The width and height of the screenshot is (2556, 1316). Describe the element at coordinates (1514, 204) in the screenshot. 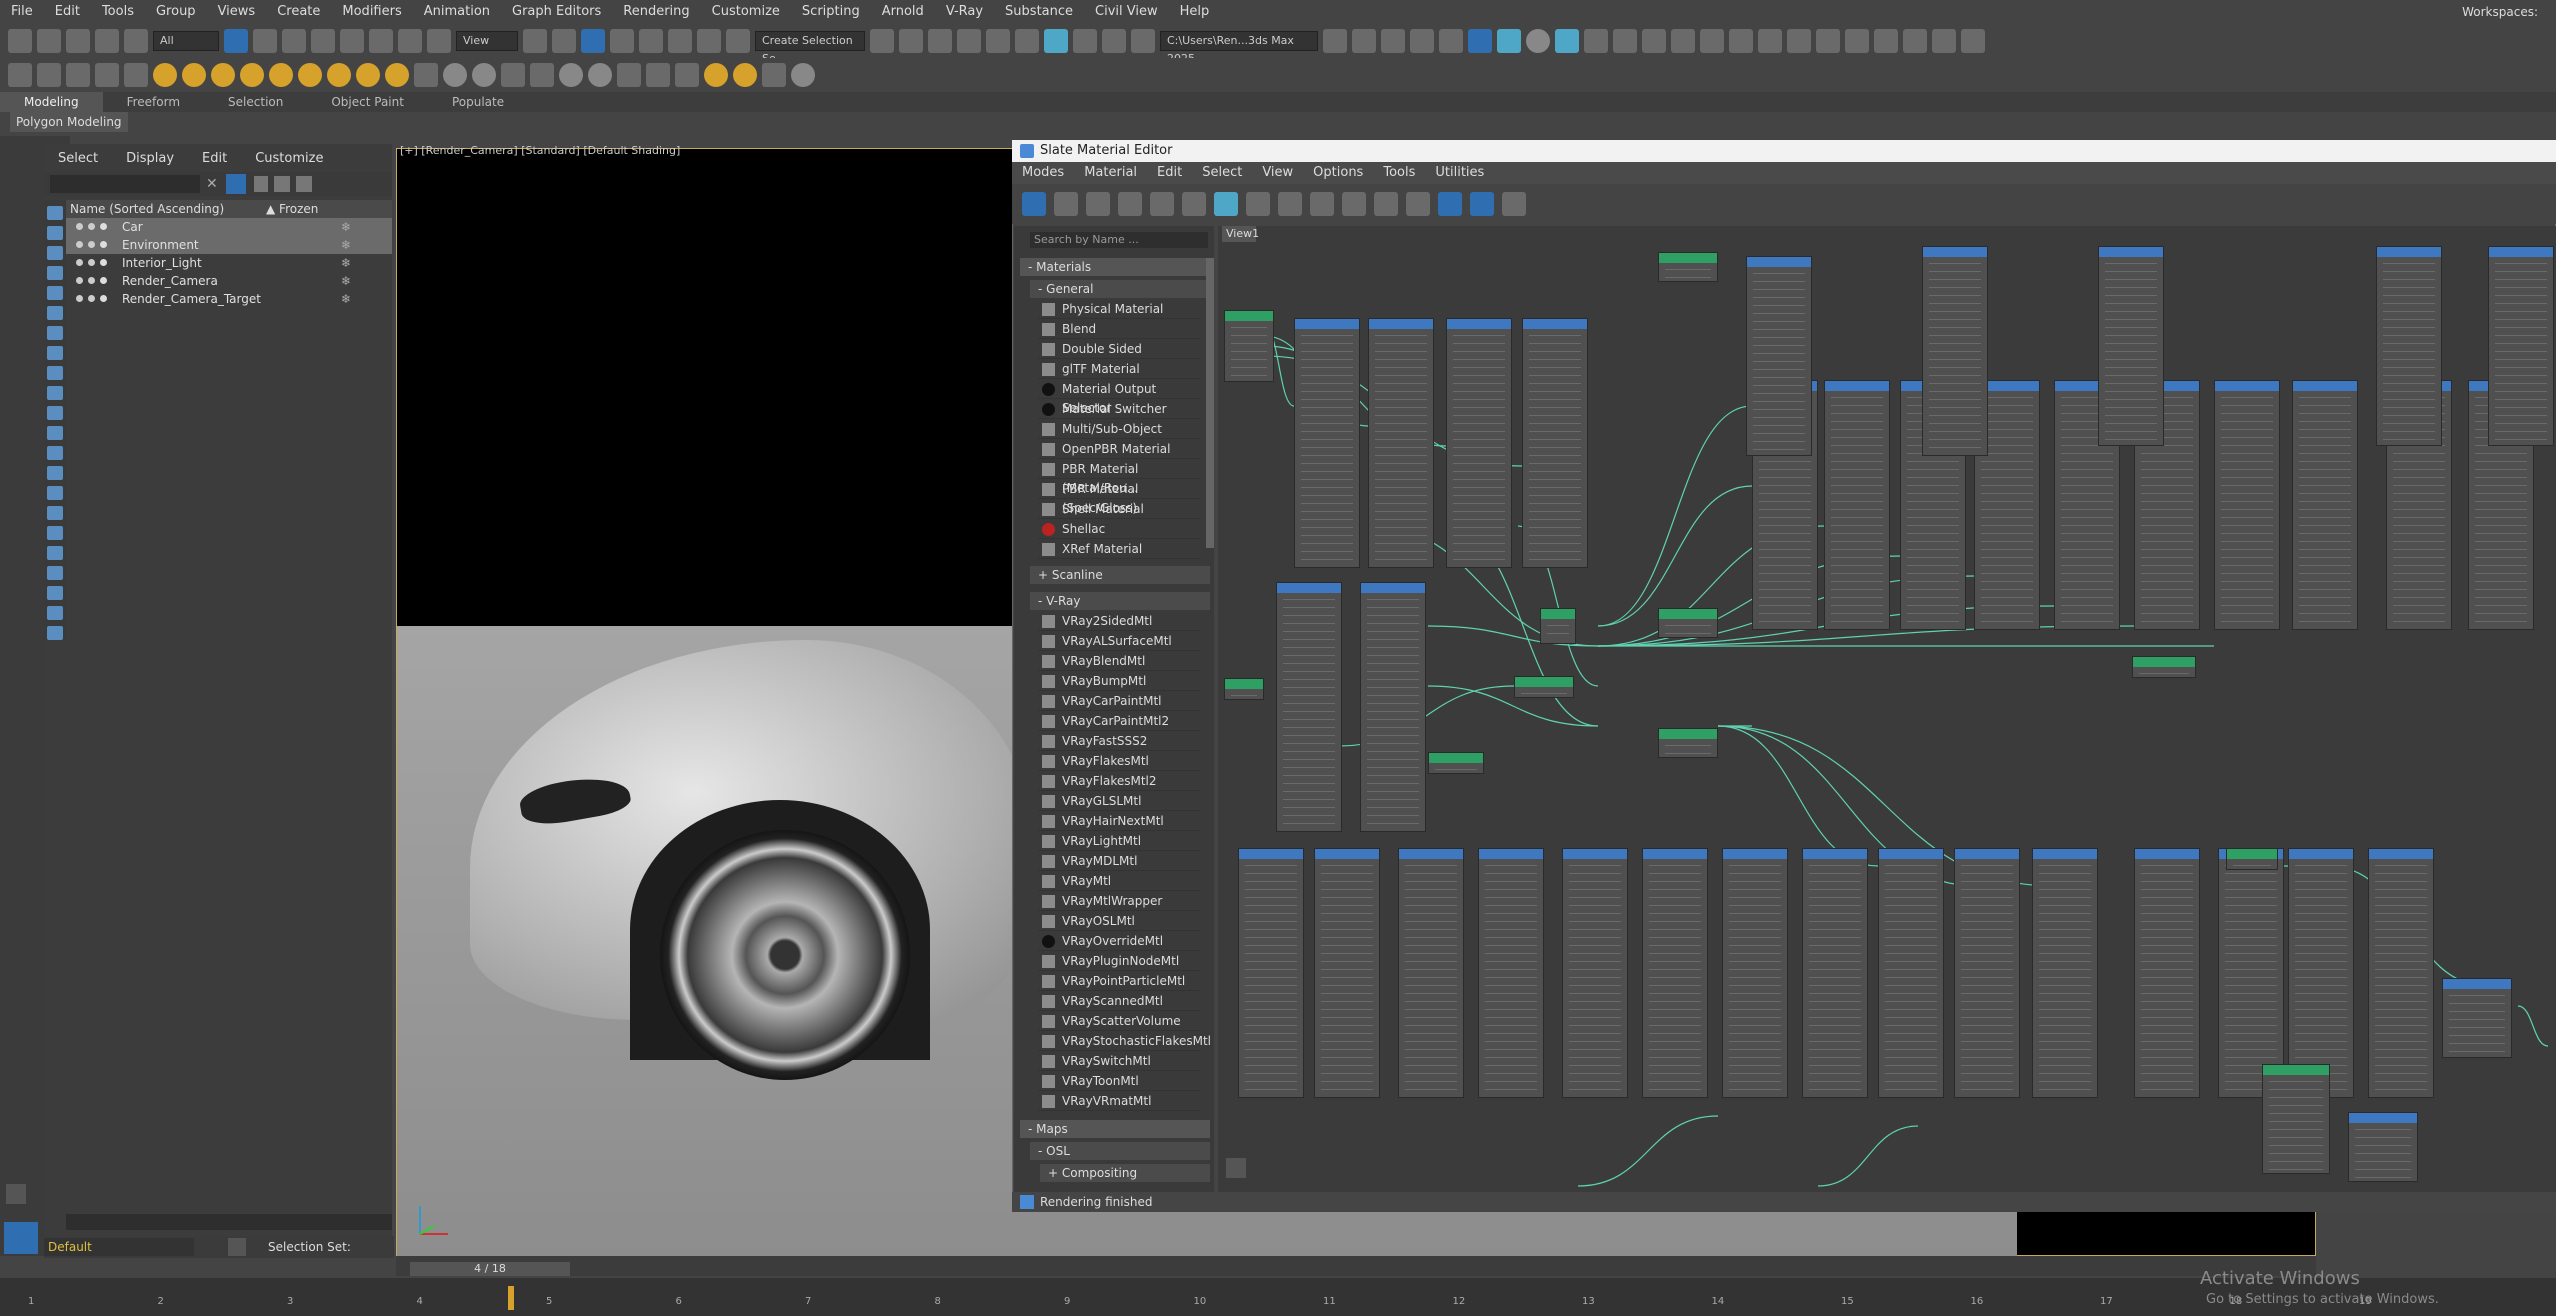

I see `nav-pan-icon` at that location.